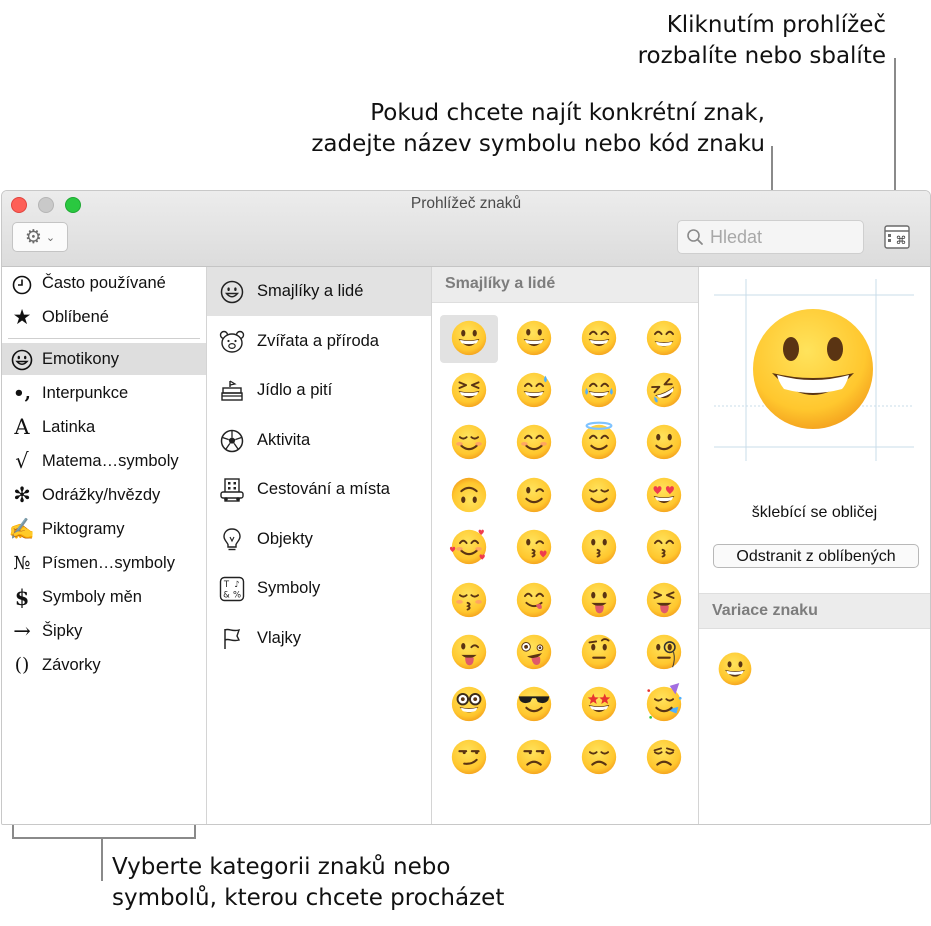  What do you see at coordinates (319, 588) in the screenshot?
I see `subcategory-symbols: T ♪ &% Symboly` at bounding box center [319, 588].